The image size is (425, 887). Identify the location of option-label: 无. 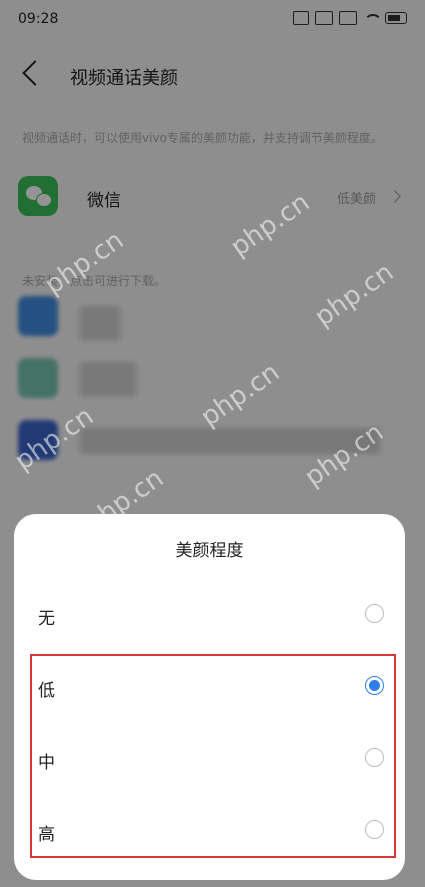
(46, 619).